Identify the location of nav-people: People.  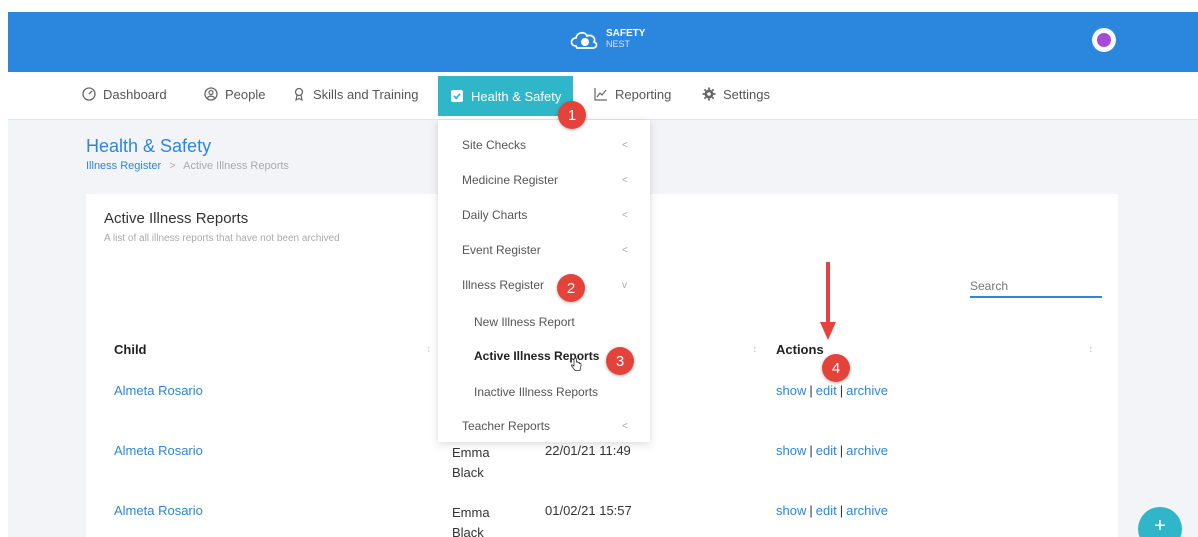
(234, 94).